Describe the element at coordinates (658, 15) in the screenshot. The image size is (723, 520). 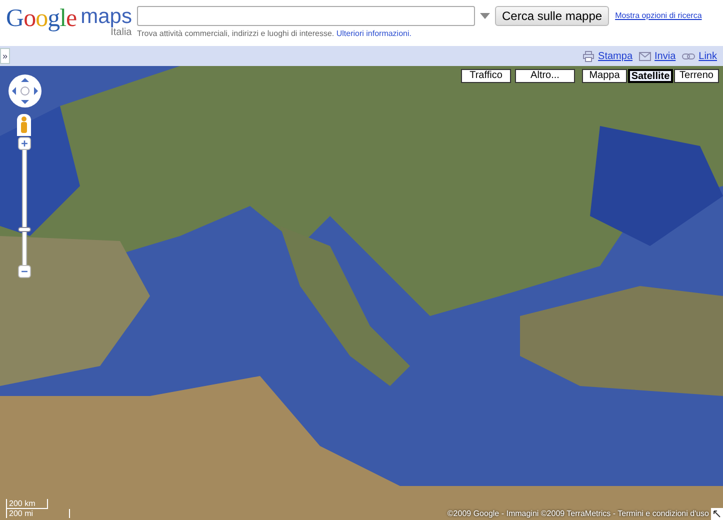
I see `search-options-link: Mostra opzioni di ricerca` at that location.